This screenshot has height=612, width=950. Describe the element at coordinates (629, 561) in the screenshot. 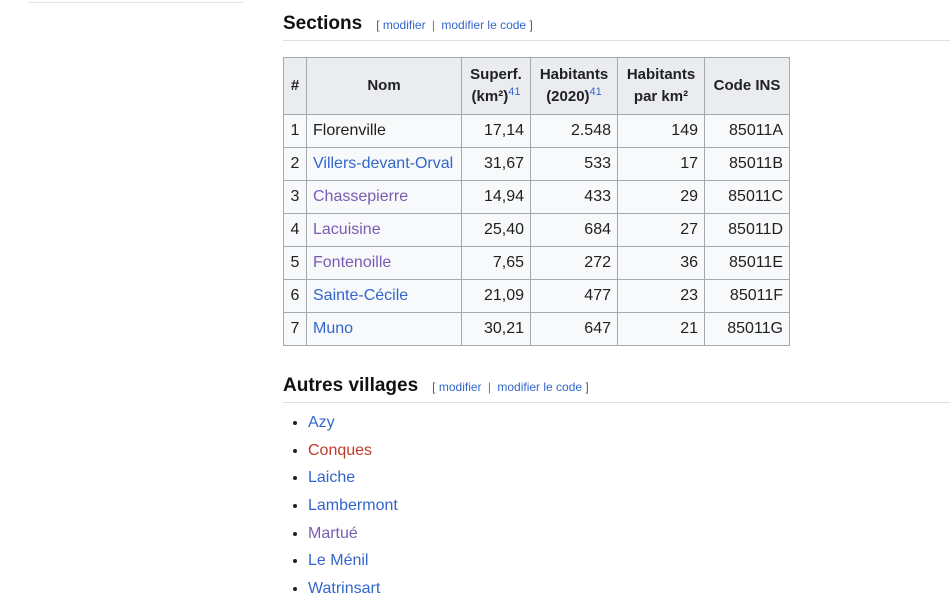

I see `list-item: Le Ménil` at that location.